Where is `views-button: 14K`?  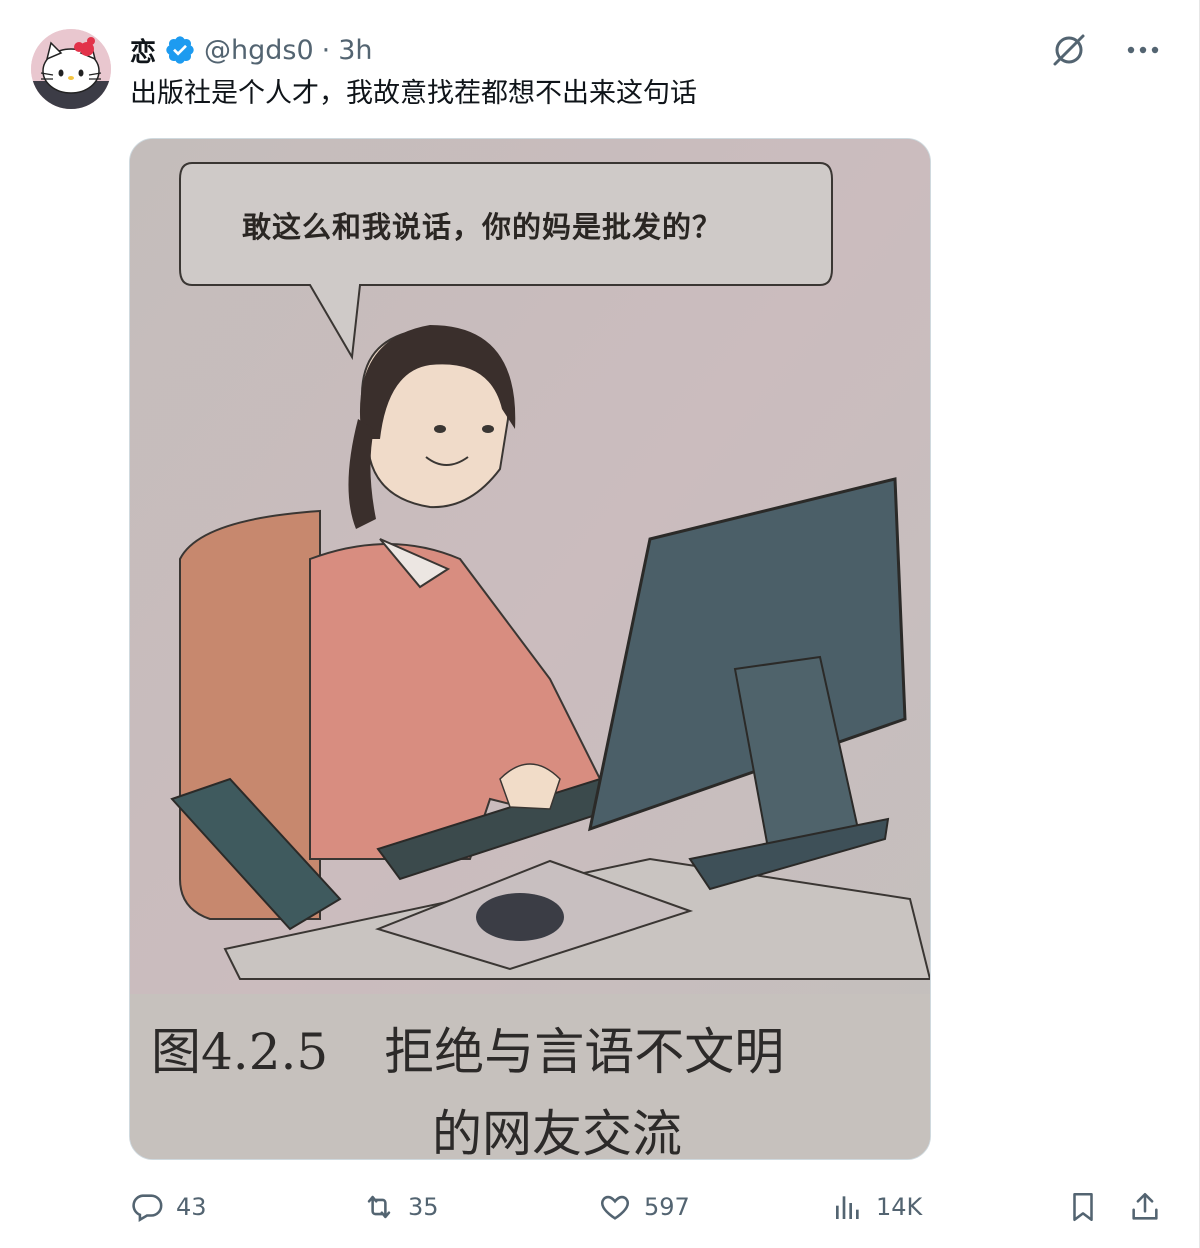 views-button: 14K is located at coordinates (877, 1207).